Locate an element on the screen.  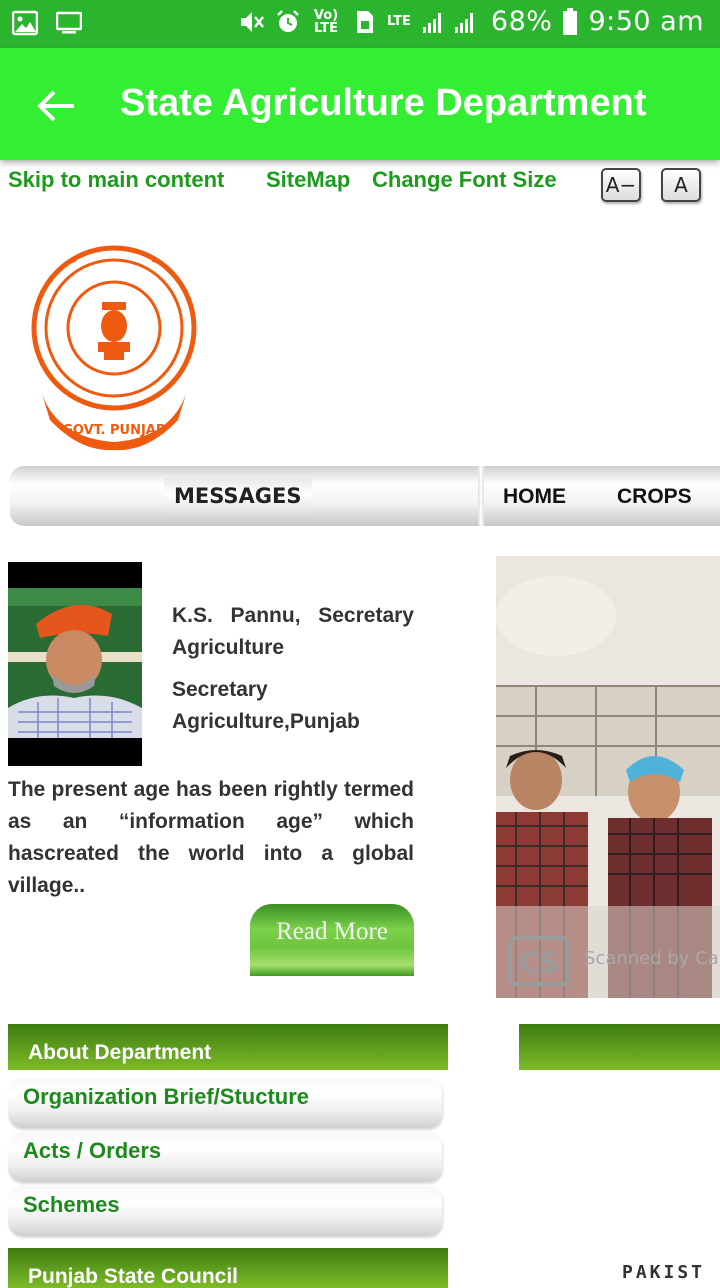
punjab-state-council-header: Punjab State Council is located at coordinates (228, 1268).